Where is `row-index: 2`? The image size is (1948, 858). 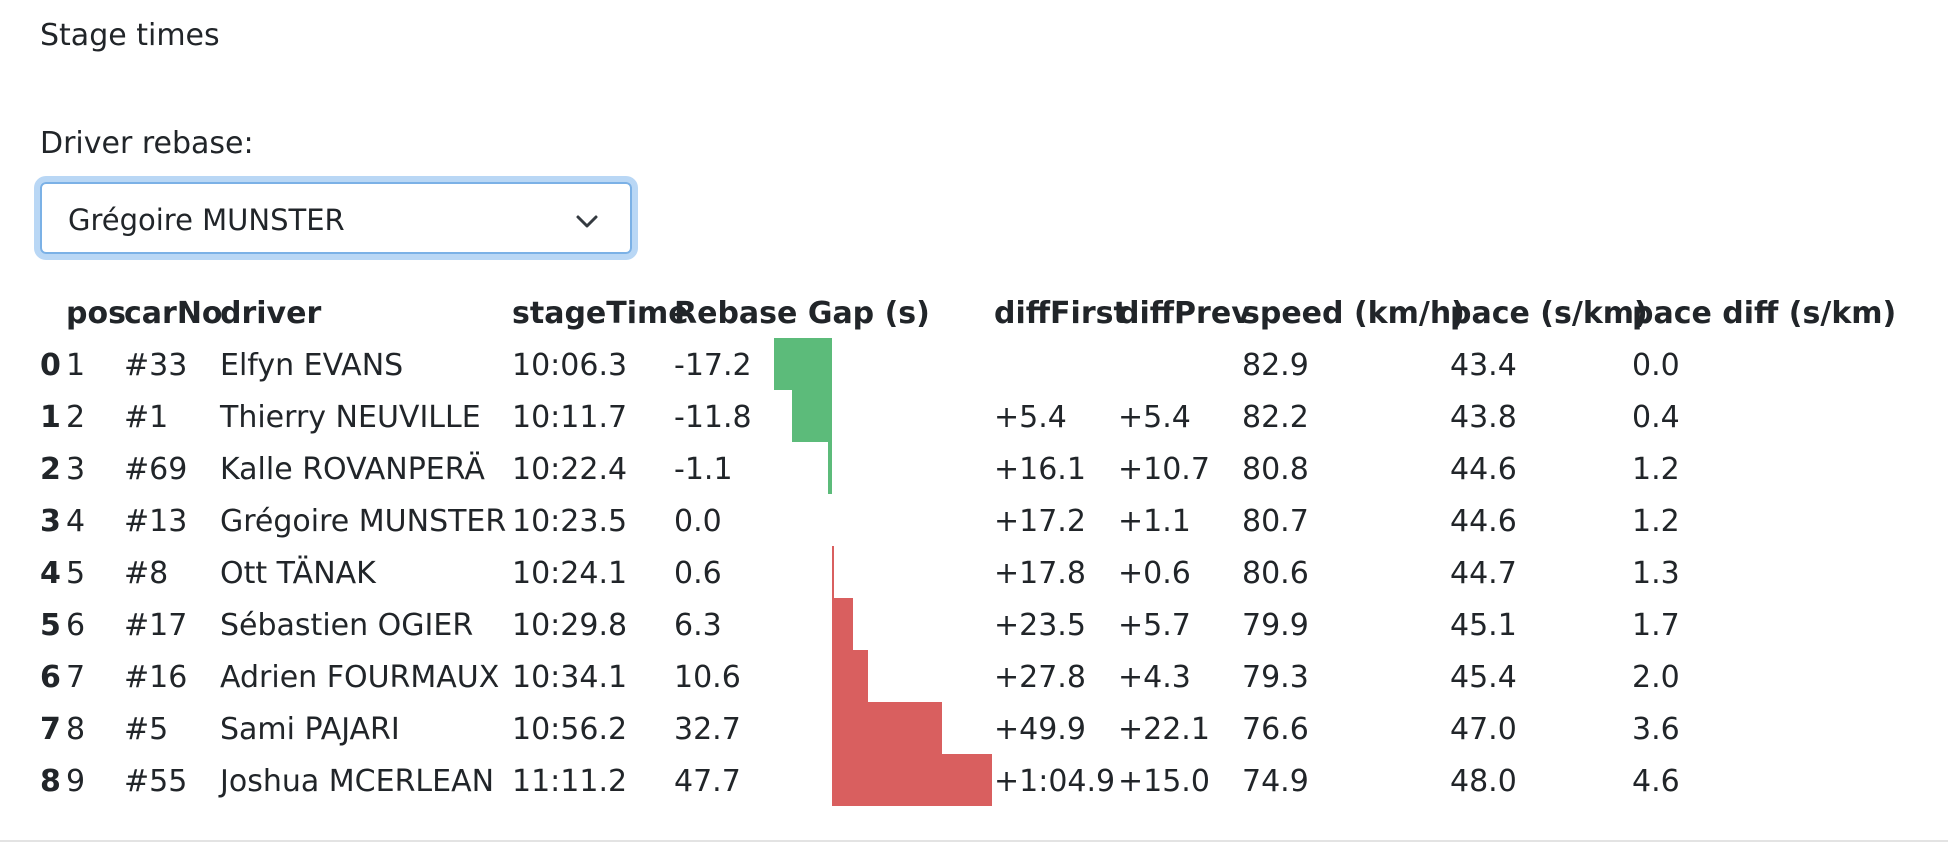 row-index: 2 is located at coordinates (50, 469).